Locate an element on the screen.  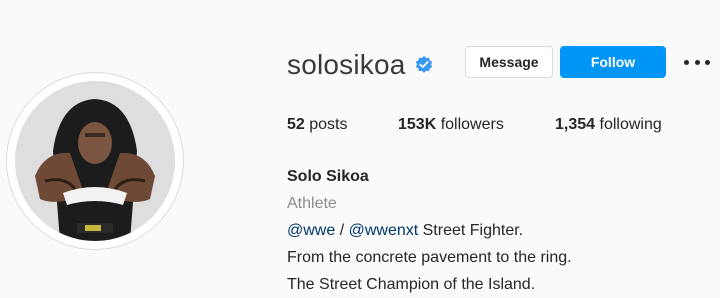
posts-label: posts is located at coordinates (328, 124).